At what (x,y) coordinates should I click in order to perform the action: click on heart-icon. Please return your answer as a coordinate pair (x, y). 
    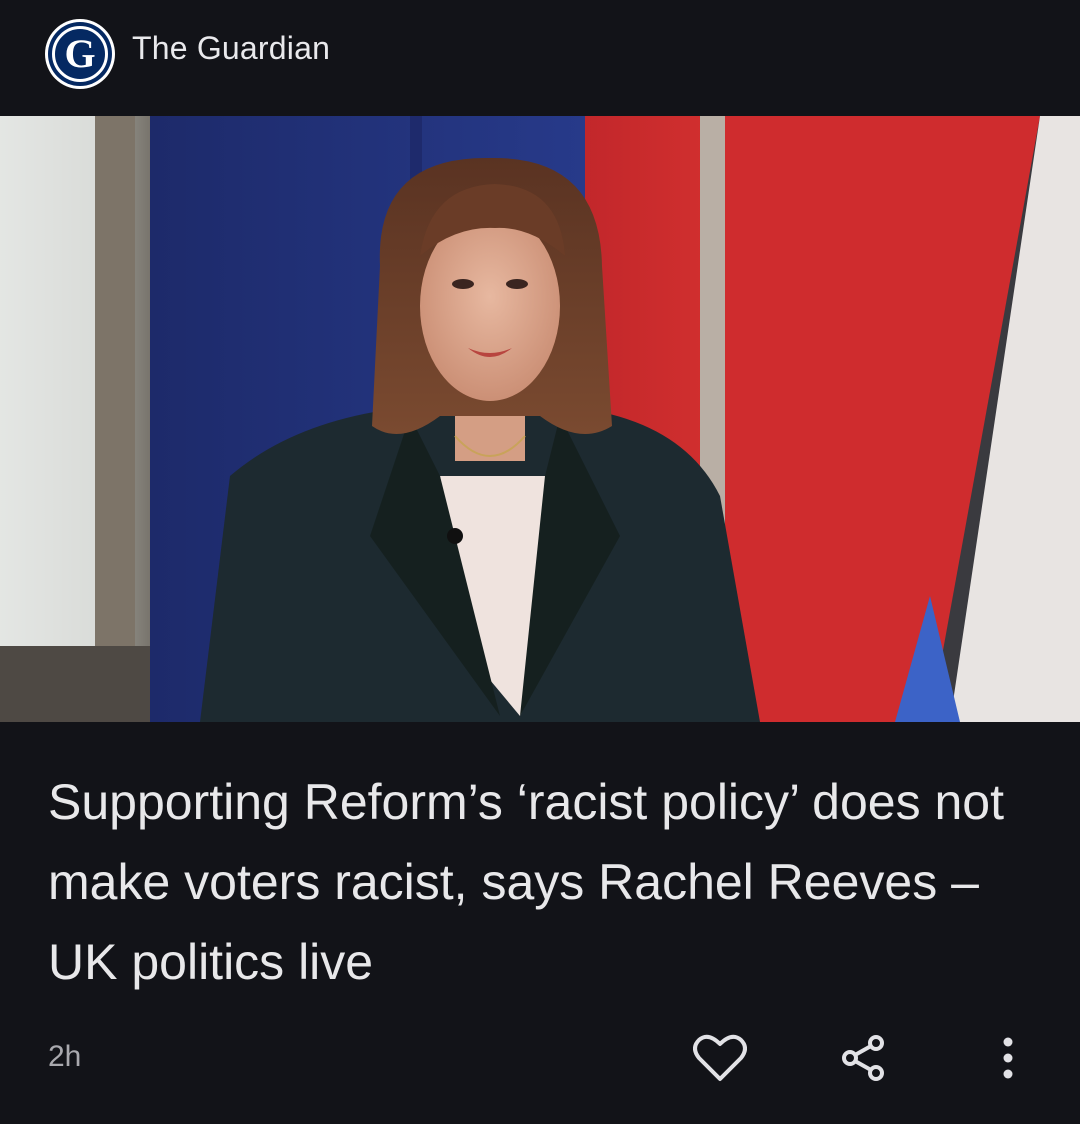
    Looking at the image, I should click on (720, 1057).